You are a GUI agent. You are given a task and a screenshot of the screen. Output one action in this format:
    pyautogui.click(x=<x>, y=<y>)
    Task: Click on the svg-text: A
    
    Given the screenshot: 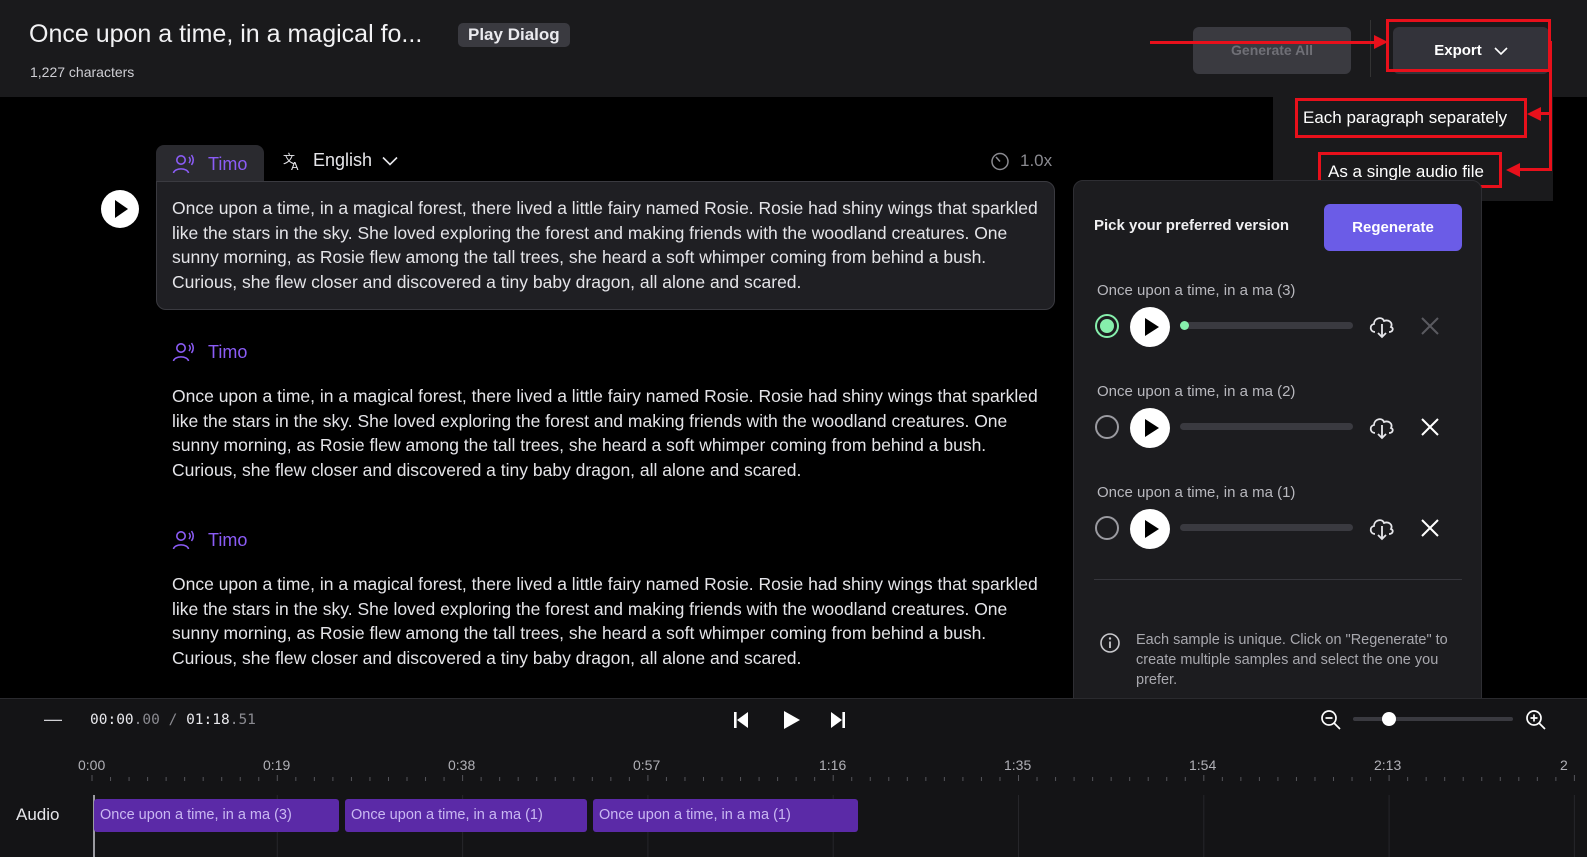 What is the action you would take?
    pyautogui.click(x=295, y=165)
    